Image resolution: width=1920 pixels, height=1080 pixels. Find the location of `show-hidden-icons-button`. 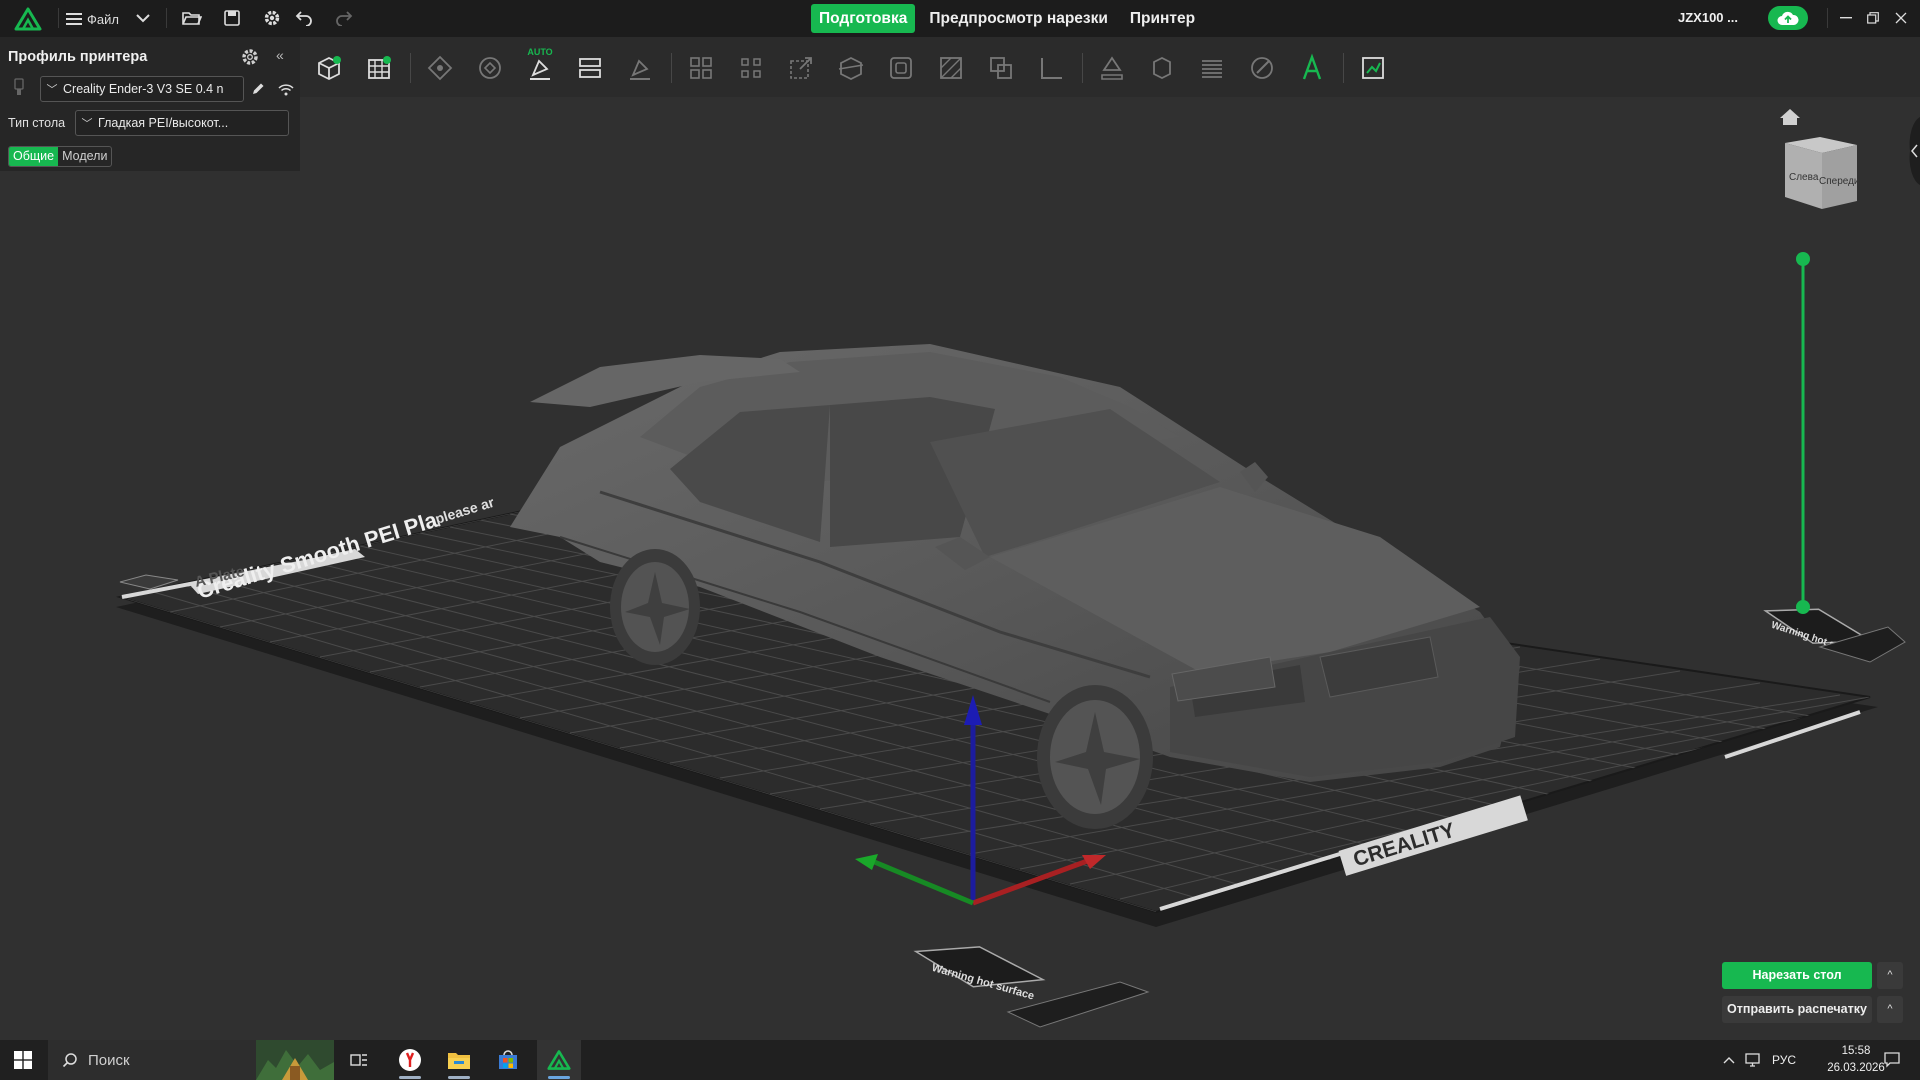

show-hidden-icons-button is located at coordinates (1729, 1060).